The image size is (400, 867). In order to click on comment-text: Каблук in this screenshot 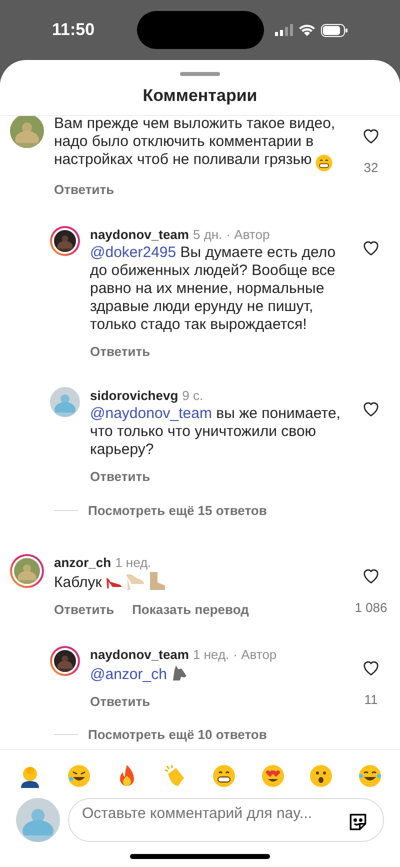, I will do `click(109, 583)`.